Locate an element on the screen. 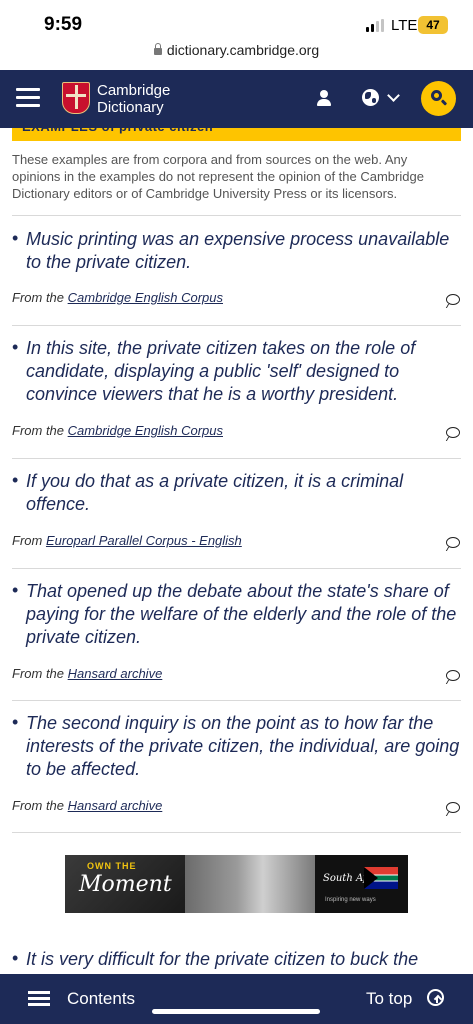 The image size is (473, 1024). ad-headline: Moment is located at coordinates (125, 884).